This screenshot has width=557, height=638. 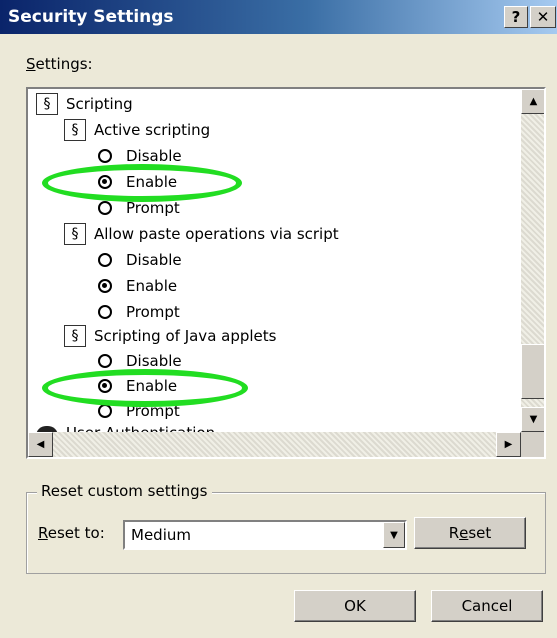 What do you see at coordinates (139, 411) in the screenshot?
I see `radio-java-prompt: Prompt` at bounding box center [139, 411].